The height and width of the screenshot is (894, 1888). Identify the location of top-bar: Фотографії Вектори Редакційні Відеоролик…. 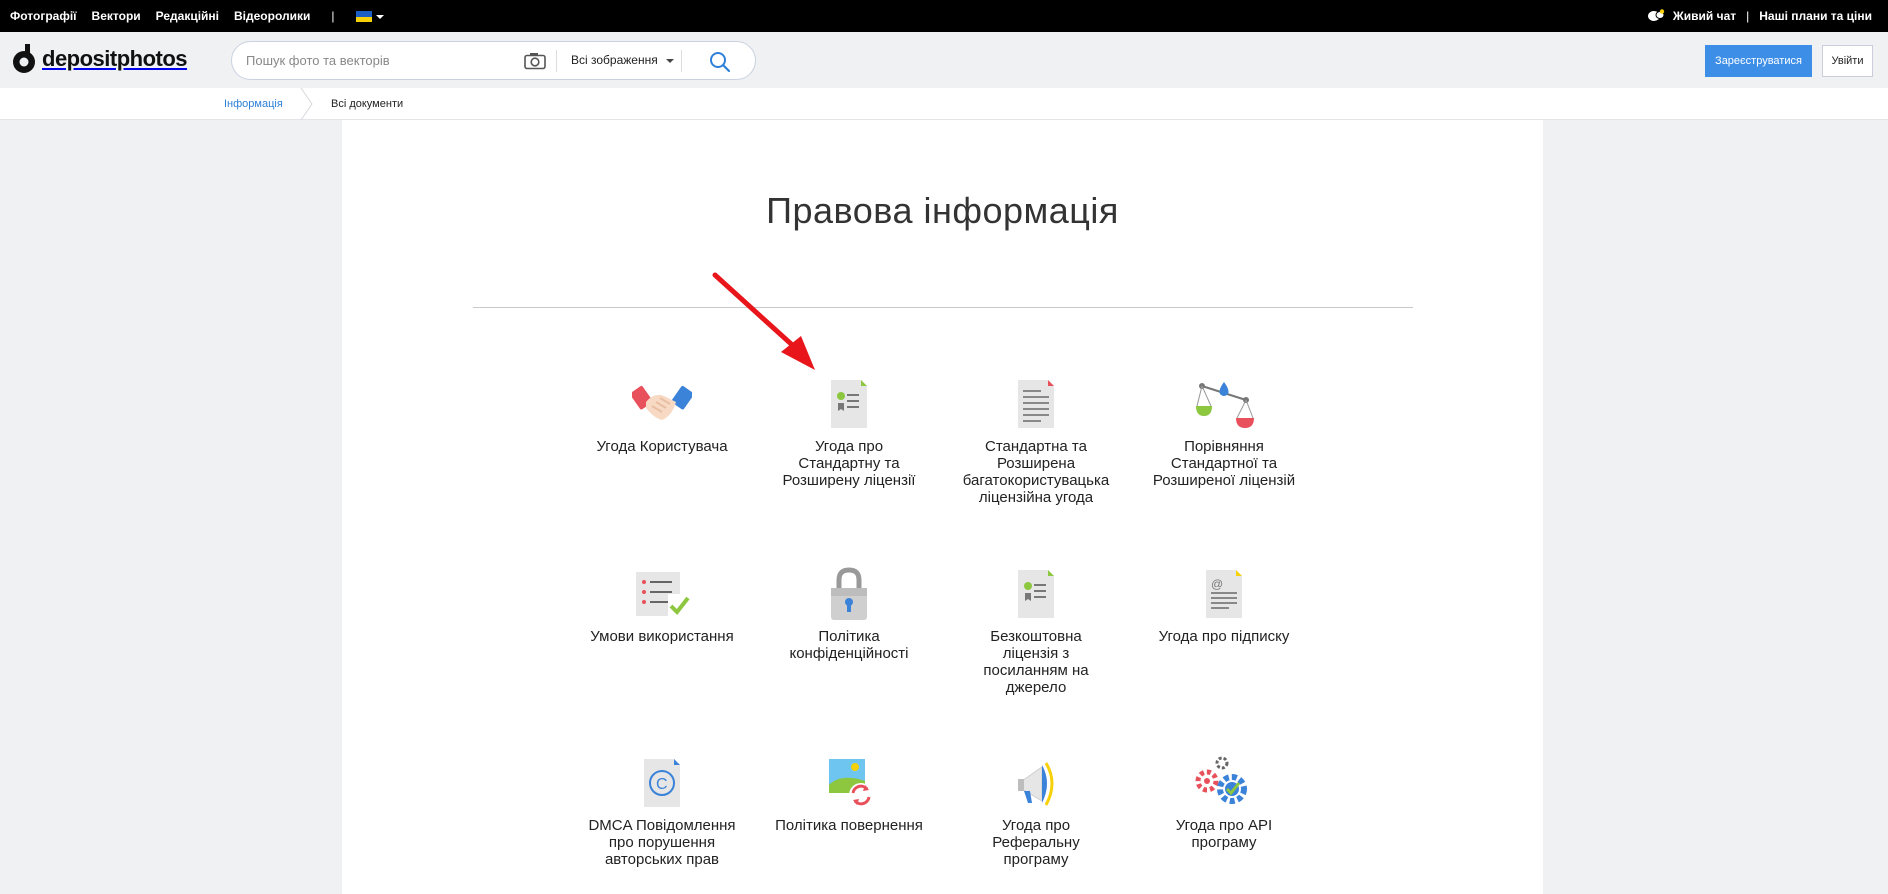
(944, 16).